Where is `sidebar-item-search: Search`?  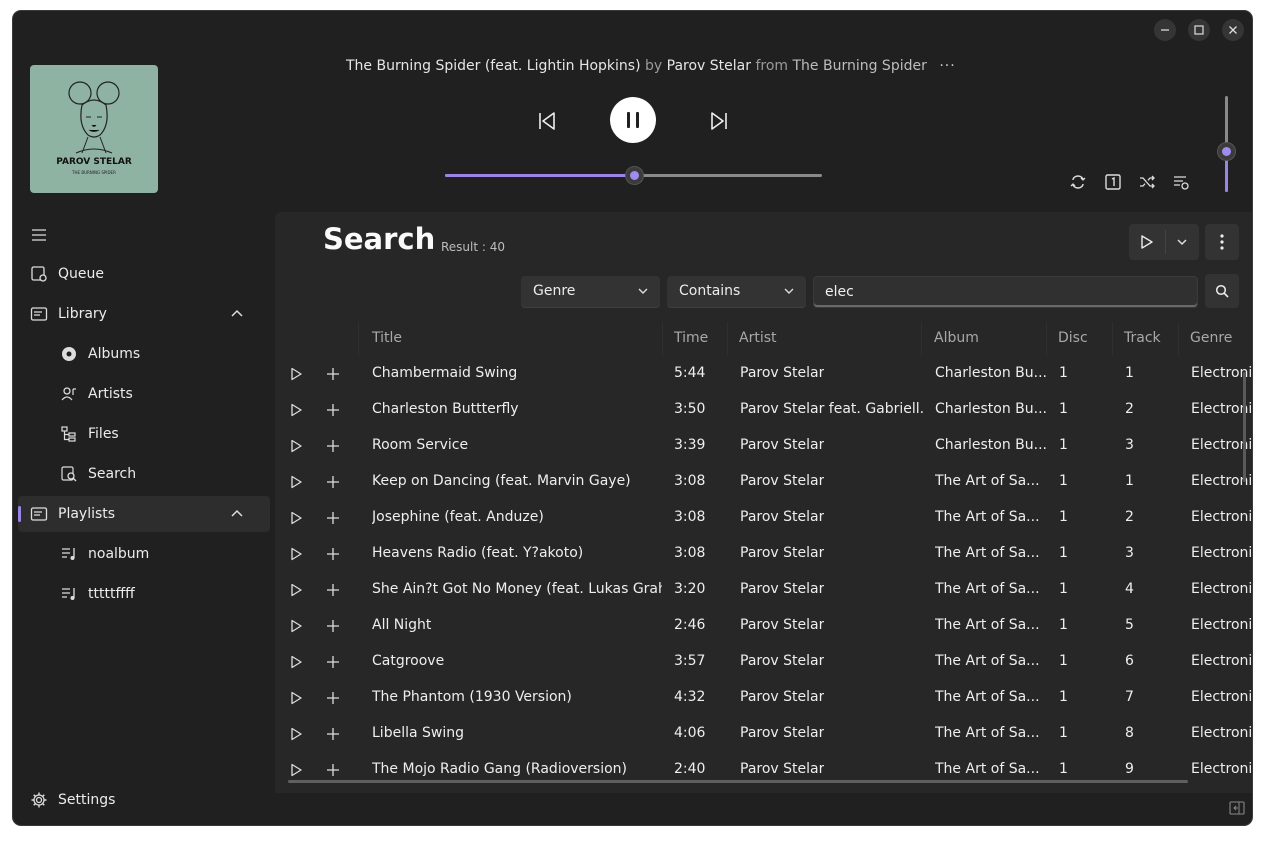 sidebar-item-search: Search is located at coordinates (144, 474).